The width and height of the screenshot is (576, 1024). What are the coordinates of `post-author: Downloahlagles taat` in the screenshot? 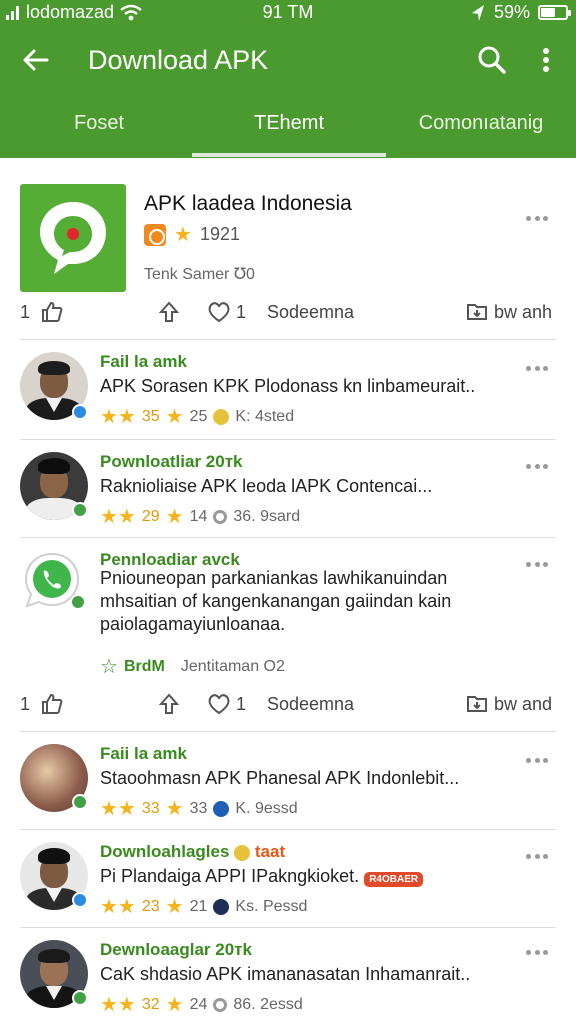 It's located at (192, 852).